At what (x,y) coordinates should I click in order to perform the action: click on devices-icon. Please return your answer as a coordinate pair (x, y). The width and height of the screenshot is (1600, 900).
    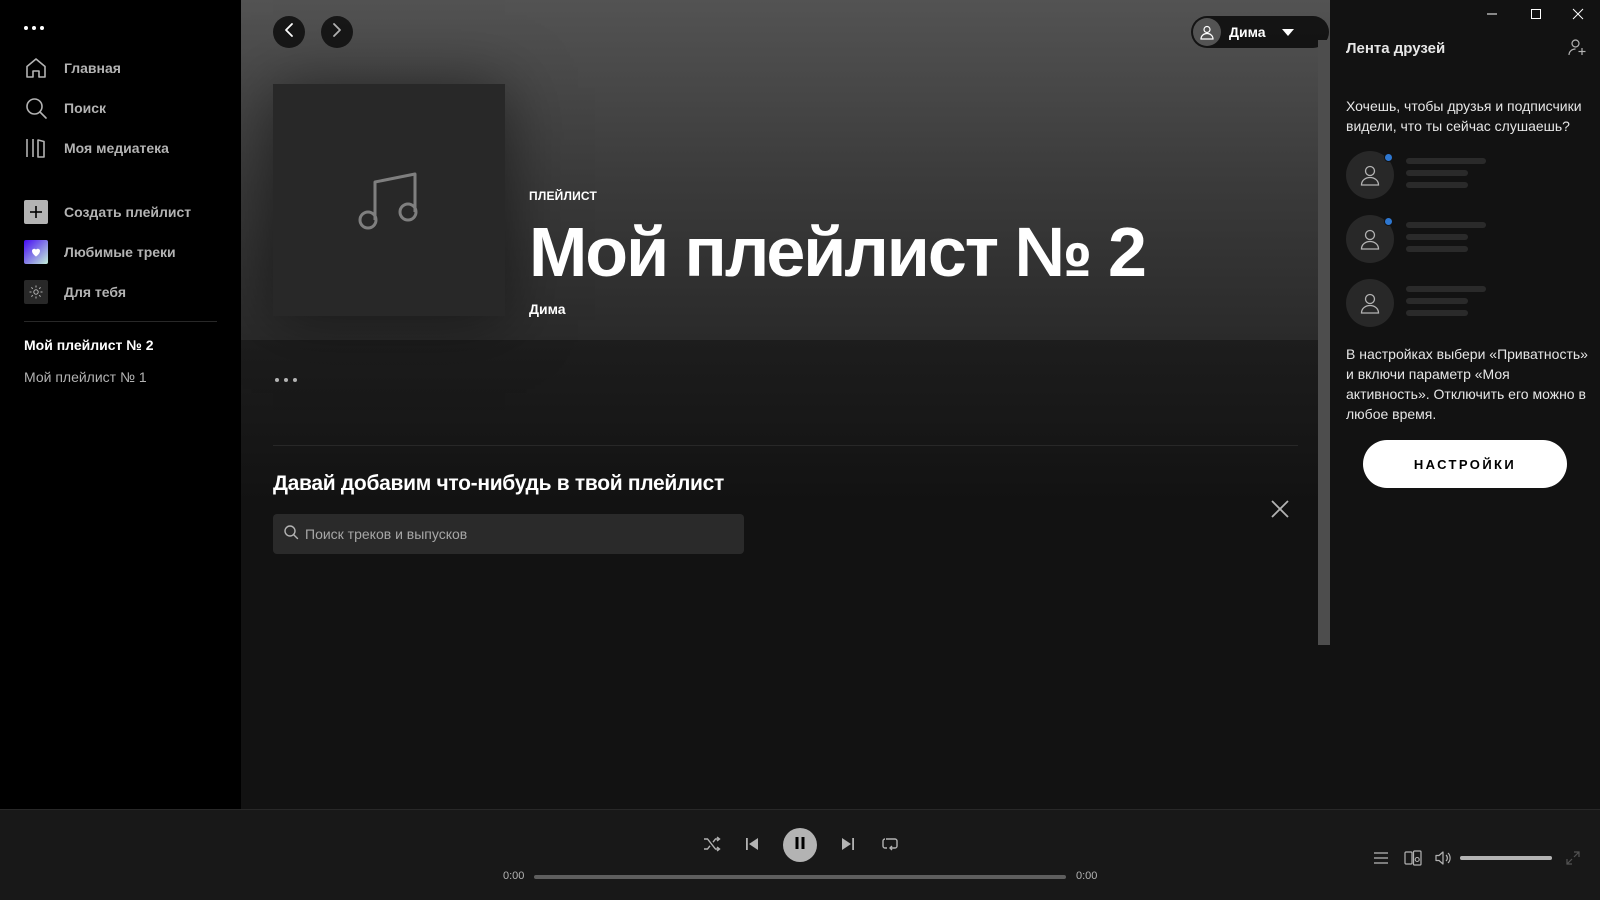
    Looking at the image, I should click on (1413, 860).